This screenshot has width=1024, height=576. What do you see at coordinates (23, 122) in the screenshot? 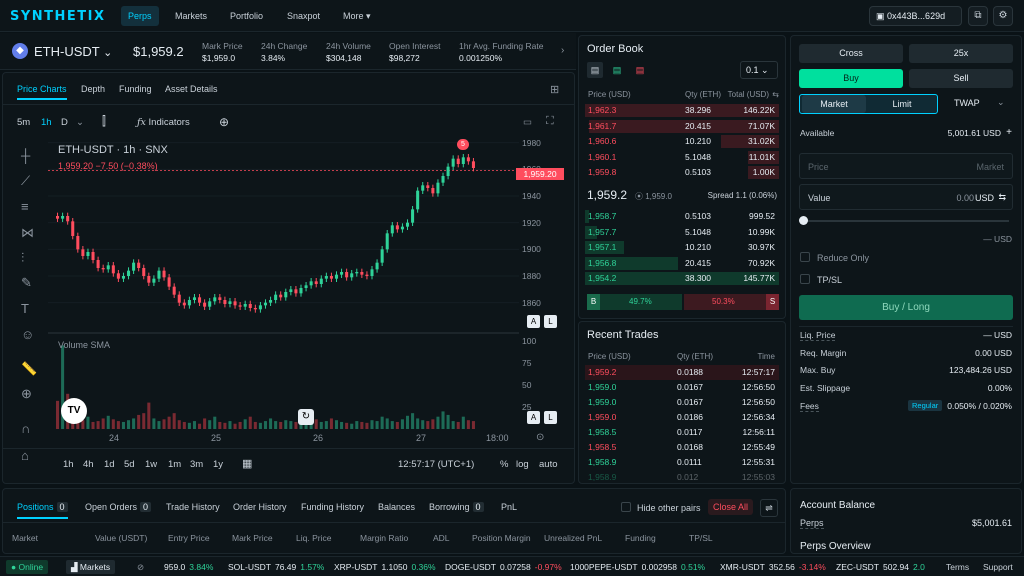
I see `timeframe-5m: 5m` at bounding box center [23, 122].